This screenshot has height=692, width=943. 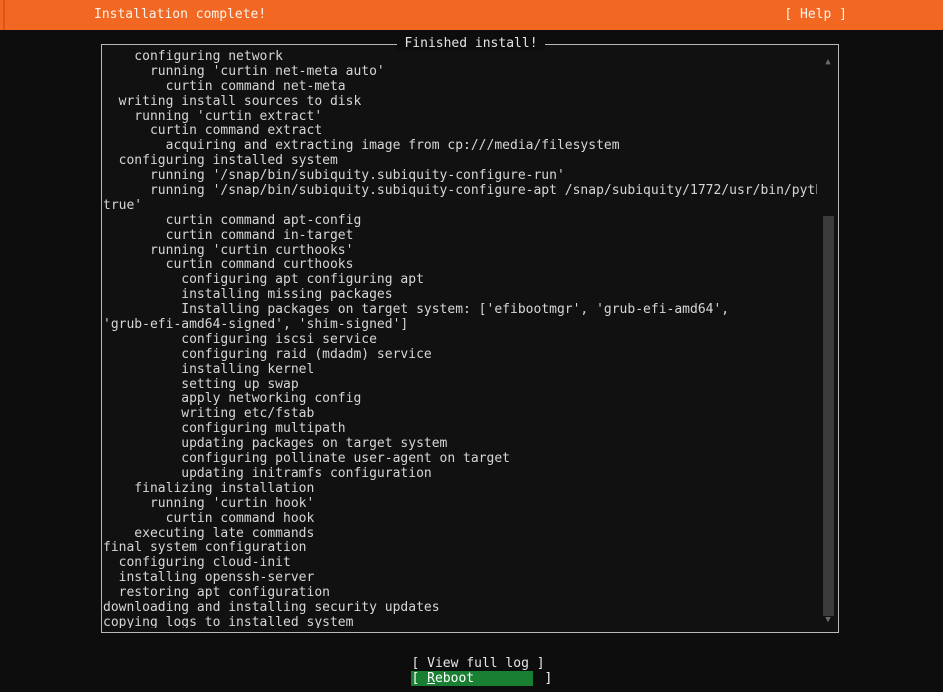 What do you see at coordinates (216, 593) in the screenshot?
I see `log-line: restoring apt configuration` at bounding box center [216, 593].